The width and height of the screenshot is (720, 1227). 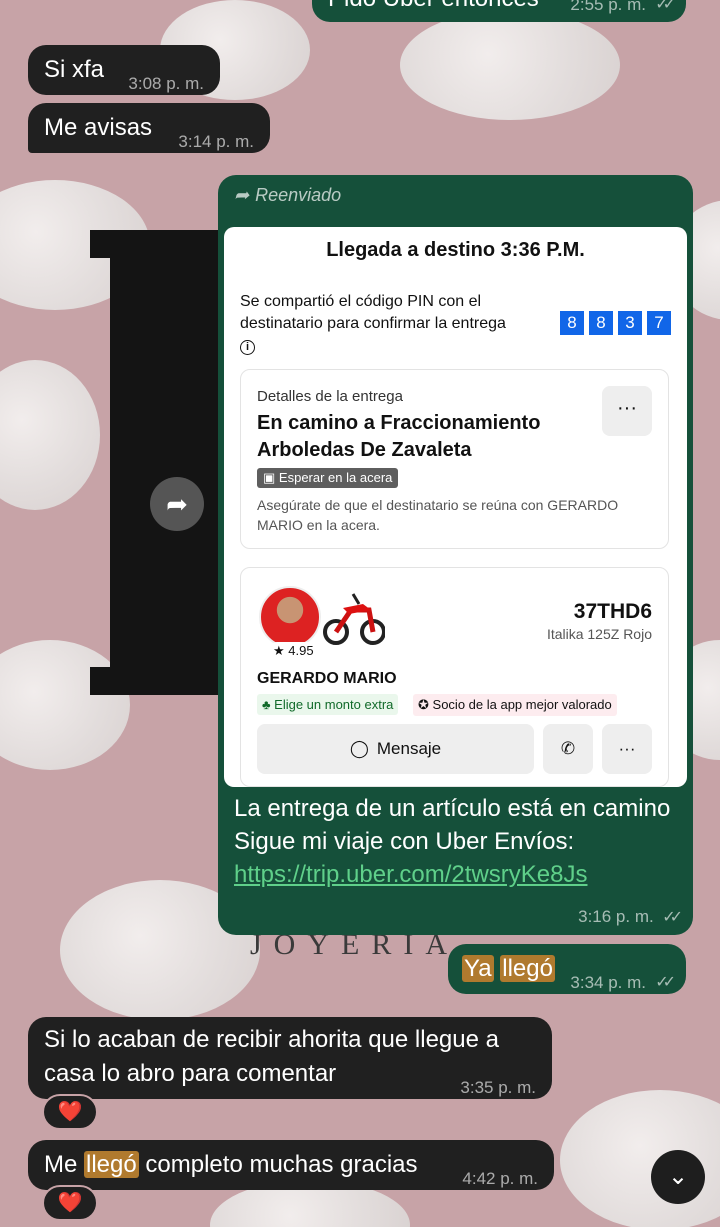 I want to click on message-outgoing: Pido Uber entonces 2:55 p. m. ✓✓, so click(x=499, y=11).